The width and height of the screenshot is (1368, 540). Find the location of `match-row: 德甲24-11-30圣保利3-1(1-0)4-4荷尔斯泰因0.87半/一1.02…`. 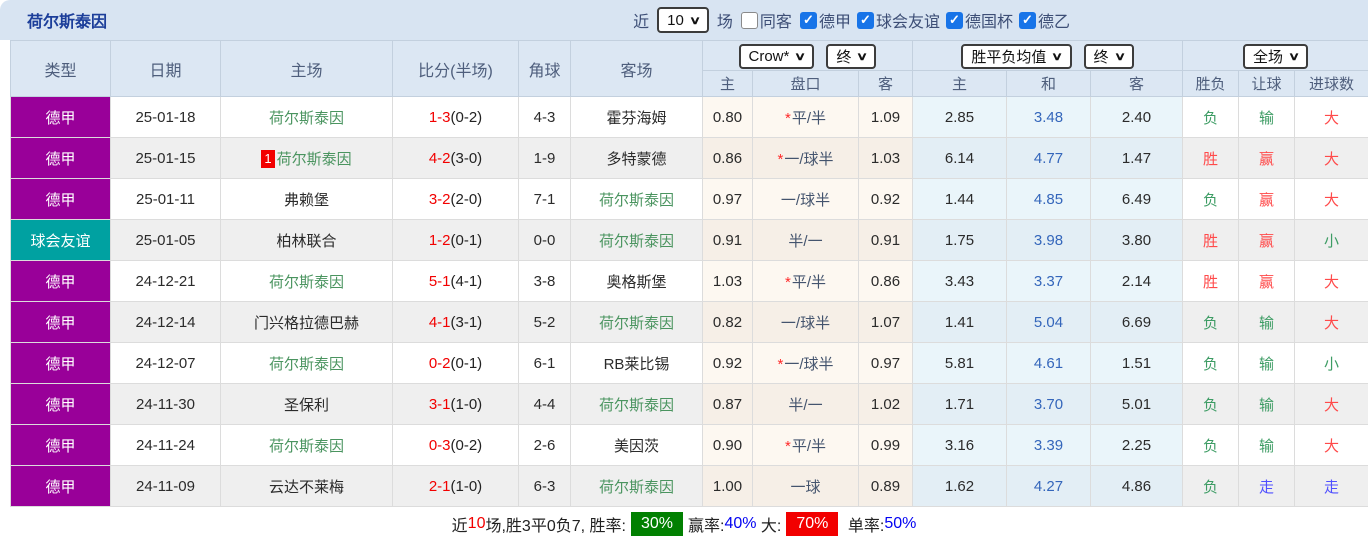

match-row: 德甲24-11-30圣保利3-1(1-0)4-4荷尔斯泰因0.87半/一1.02… is located at coordinates (689, 404).